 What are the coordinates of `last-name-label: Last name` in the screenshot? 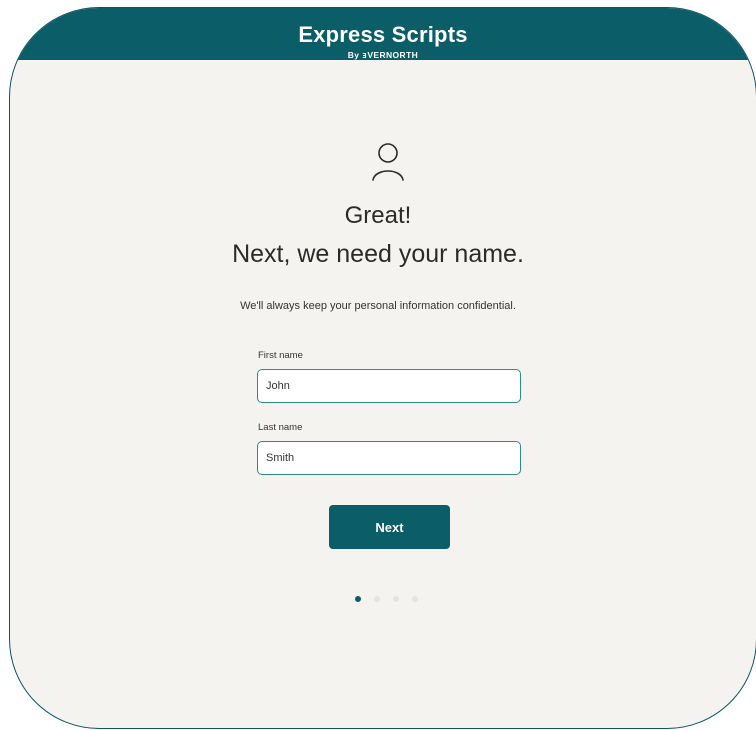 It's located at (280, 427).